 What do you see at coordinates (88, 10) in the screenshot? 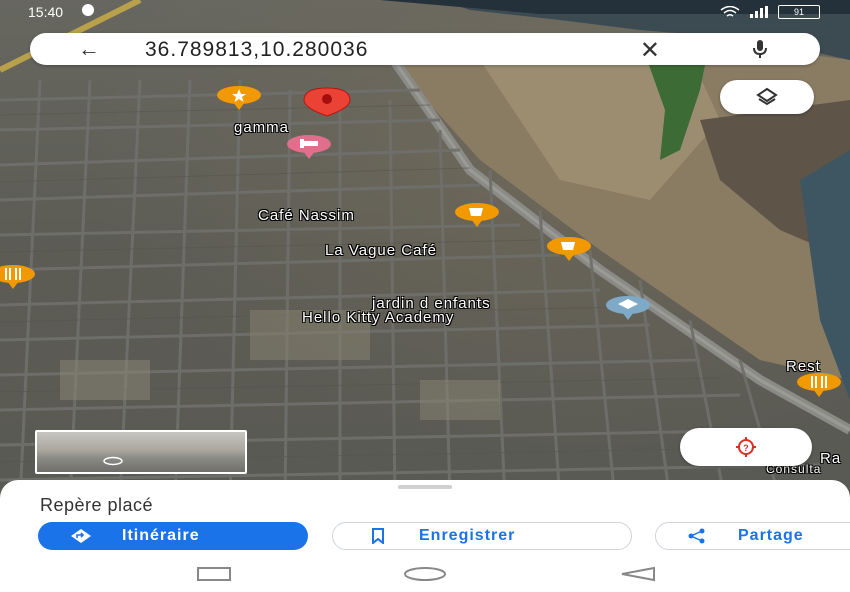
I see `notification-icon` at bounding box center [88, 10].